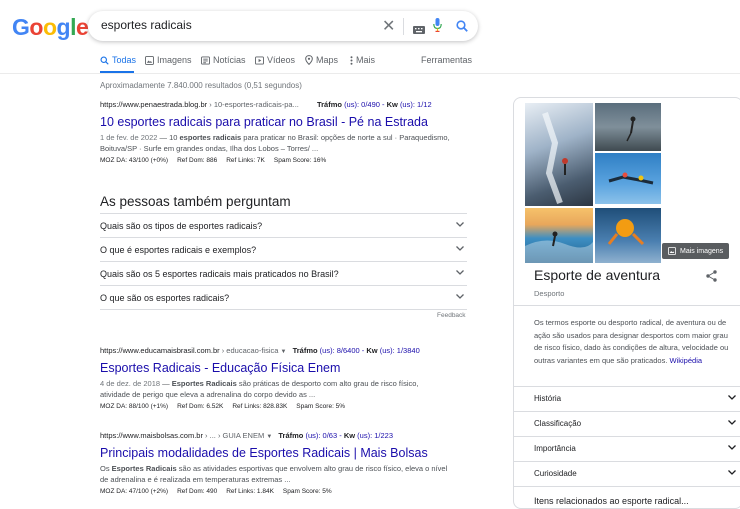 The width and height of the screenshot is (740, 509). I want to click on search-box: esportes radicais ✕, so click(283, 26).